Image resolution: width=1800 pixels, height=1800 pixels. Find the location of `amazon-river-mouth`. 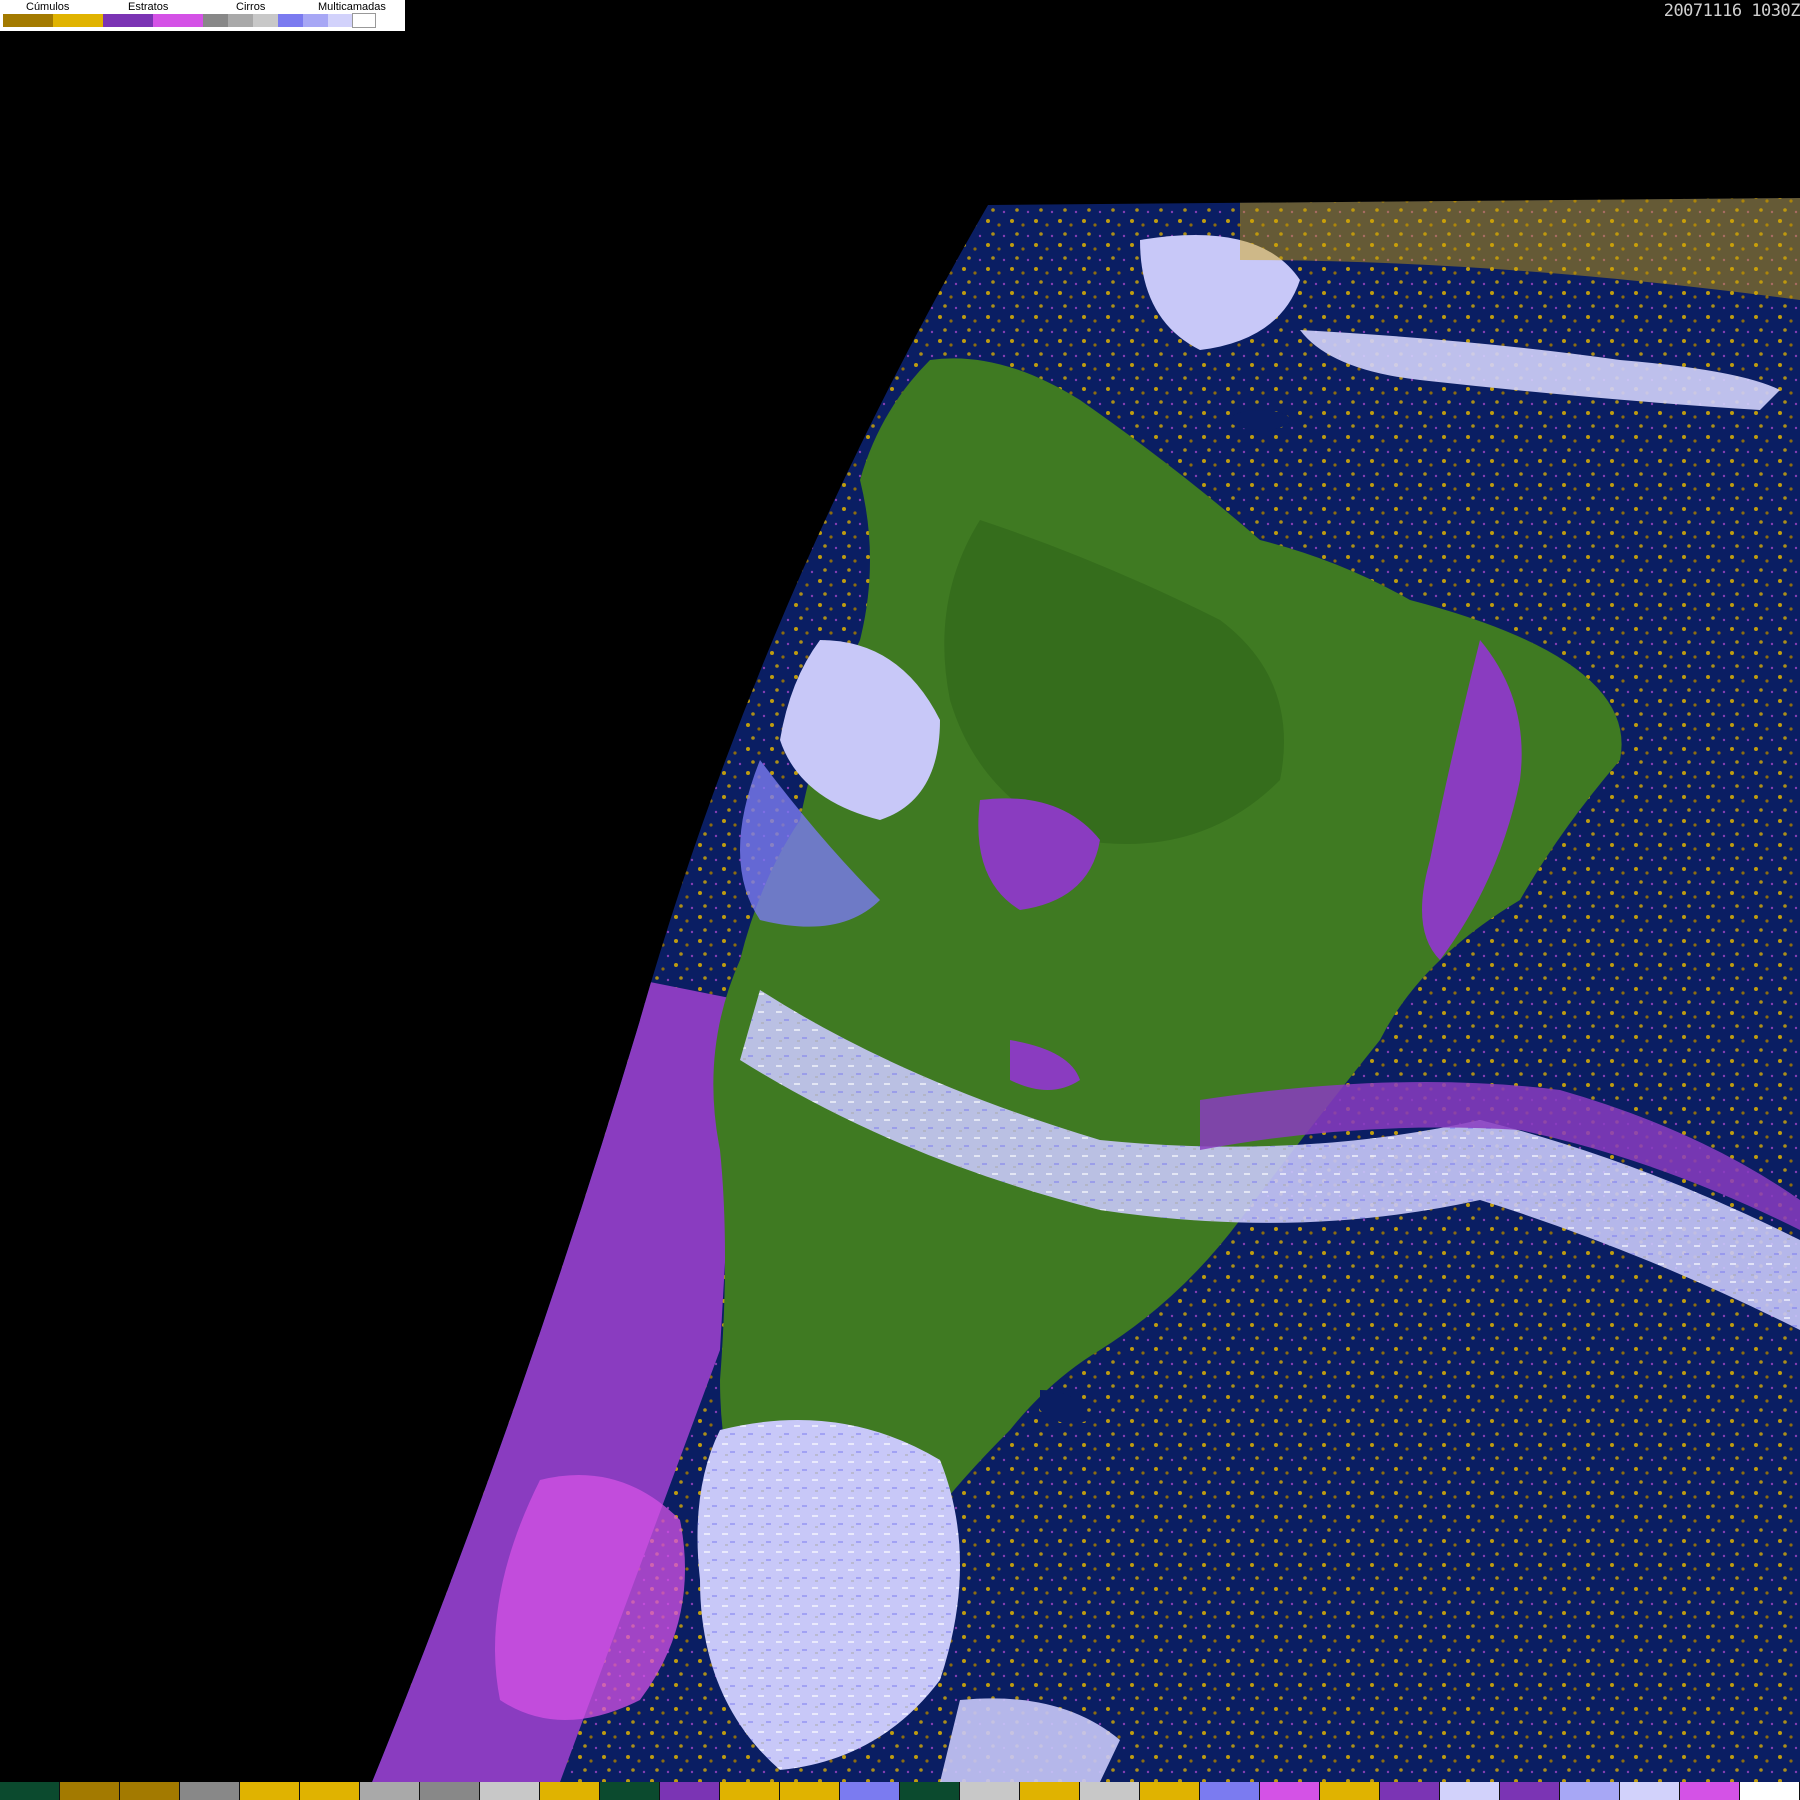

amazon-river-mouth is located at coordinates (1260, 420).